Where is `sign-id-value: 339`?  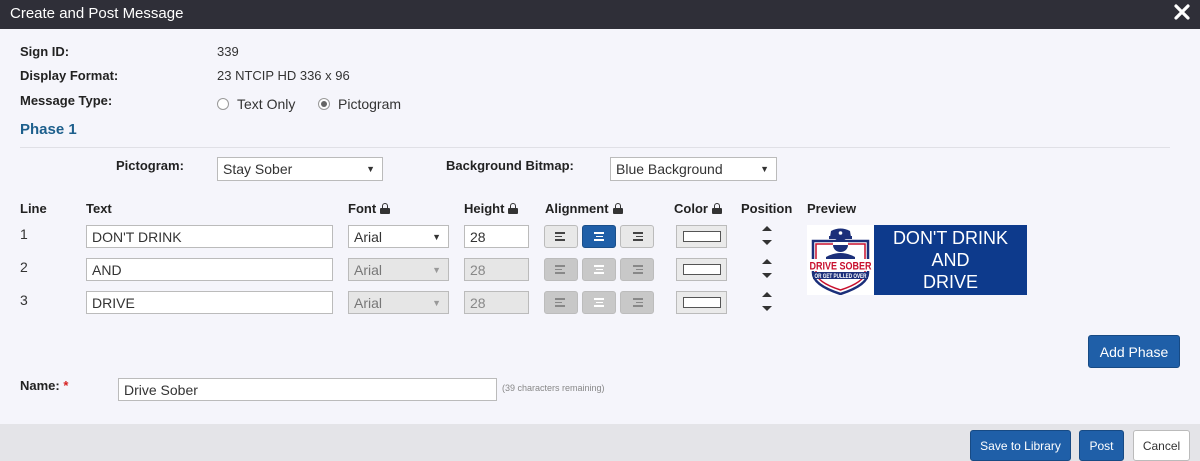
sign-id-value: 339 is located at coordinates (228, 51).